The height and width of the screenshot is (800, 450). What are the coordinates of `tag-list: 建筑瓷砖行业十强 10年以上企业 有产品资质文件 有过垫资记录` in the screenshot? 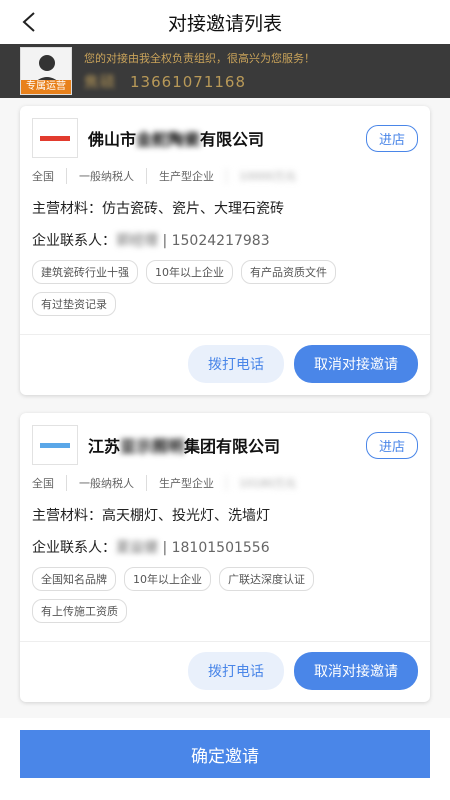 It's located at (225, 292).